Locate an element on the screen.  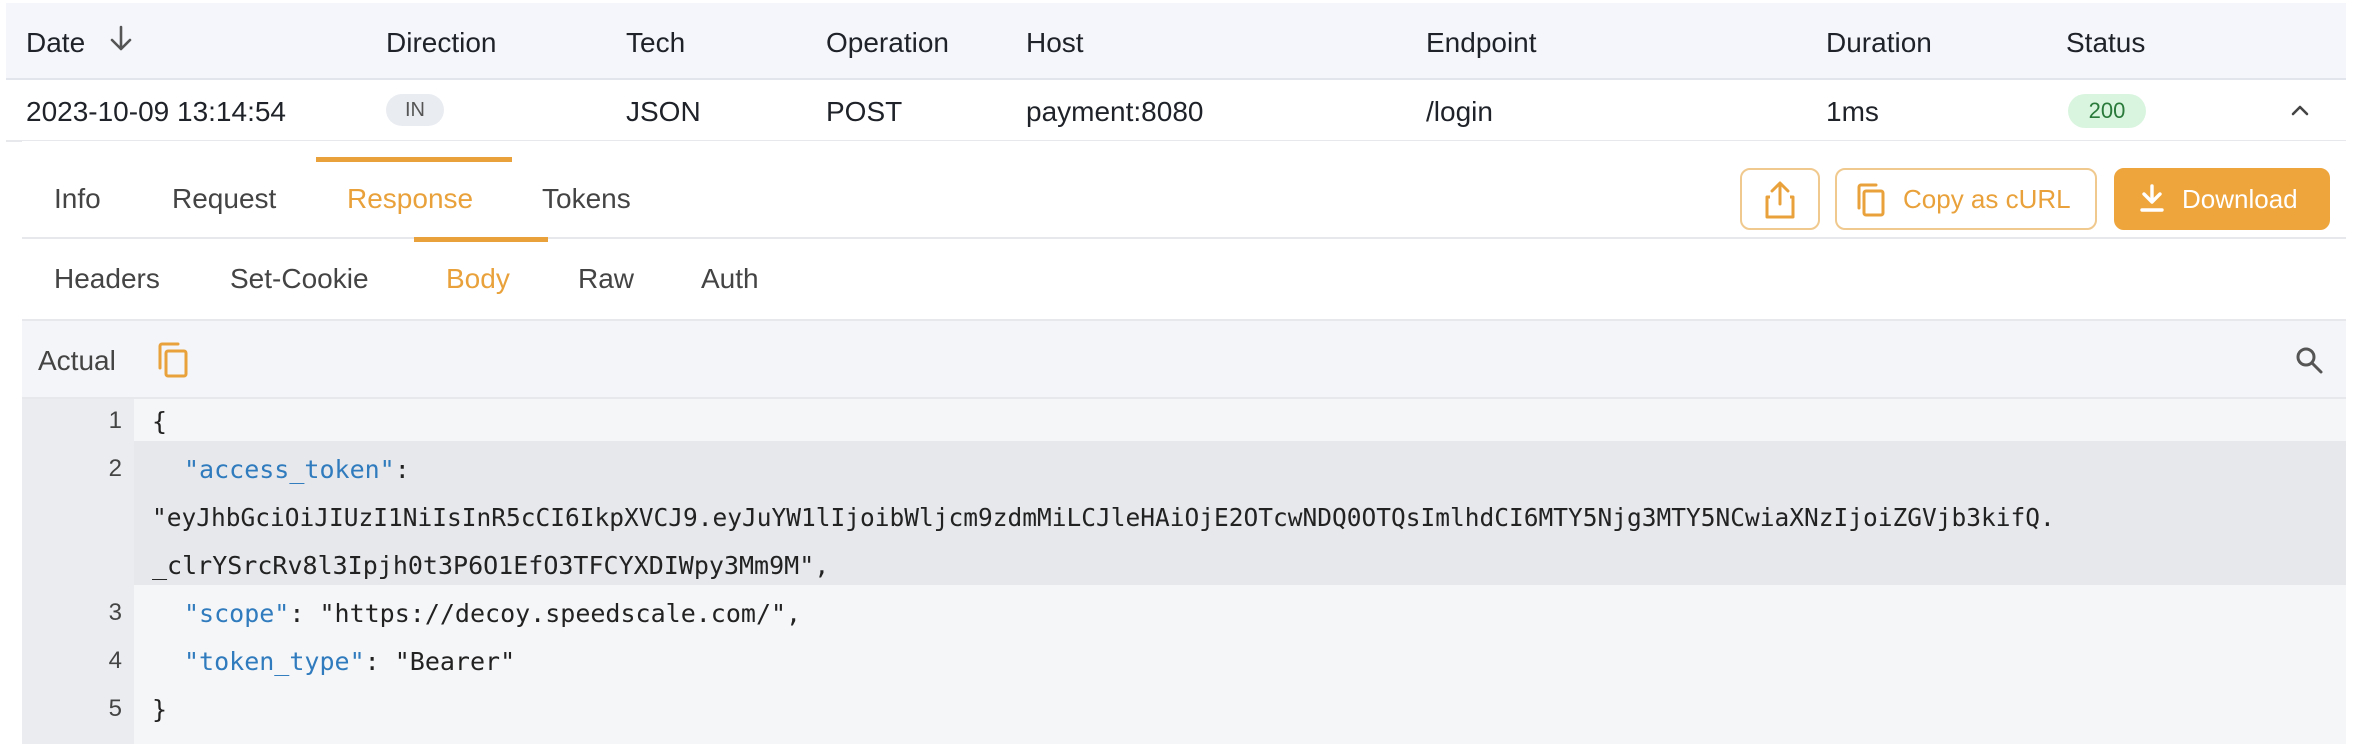
response-subtabs: Headers Set-Cookie Body Raw Auth is located at coordinates (1184, 280).